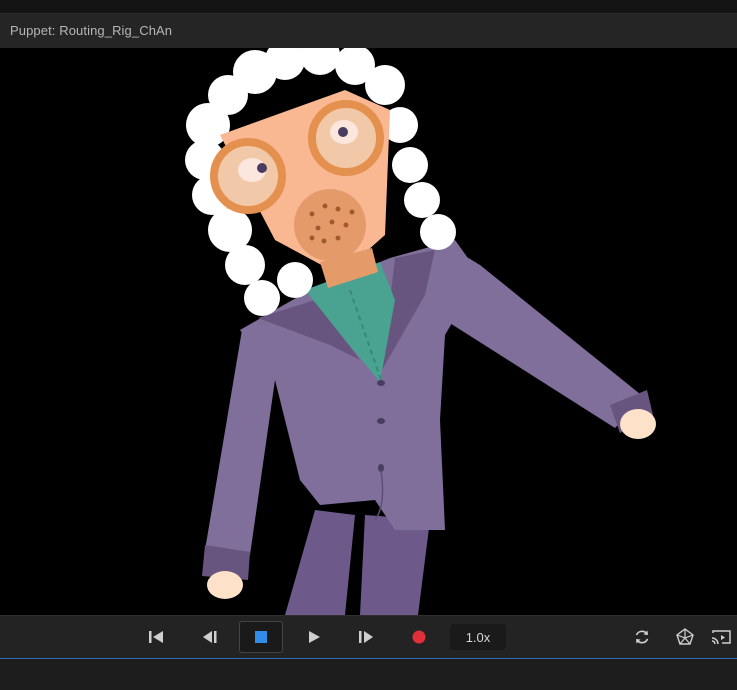 This screenshot has height=690, width=737. Describe the element at coordinates (368, 31) in the screenshot. I see `panel-header: Puppet: Routing_Rig_ChAn` at that location.